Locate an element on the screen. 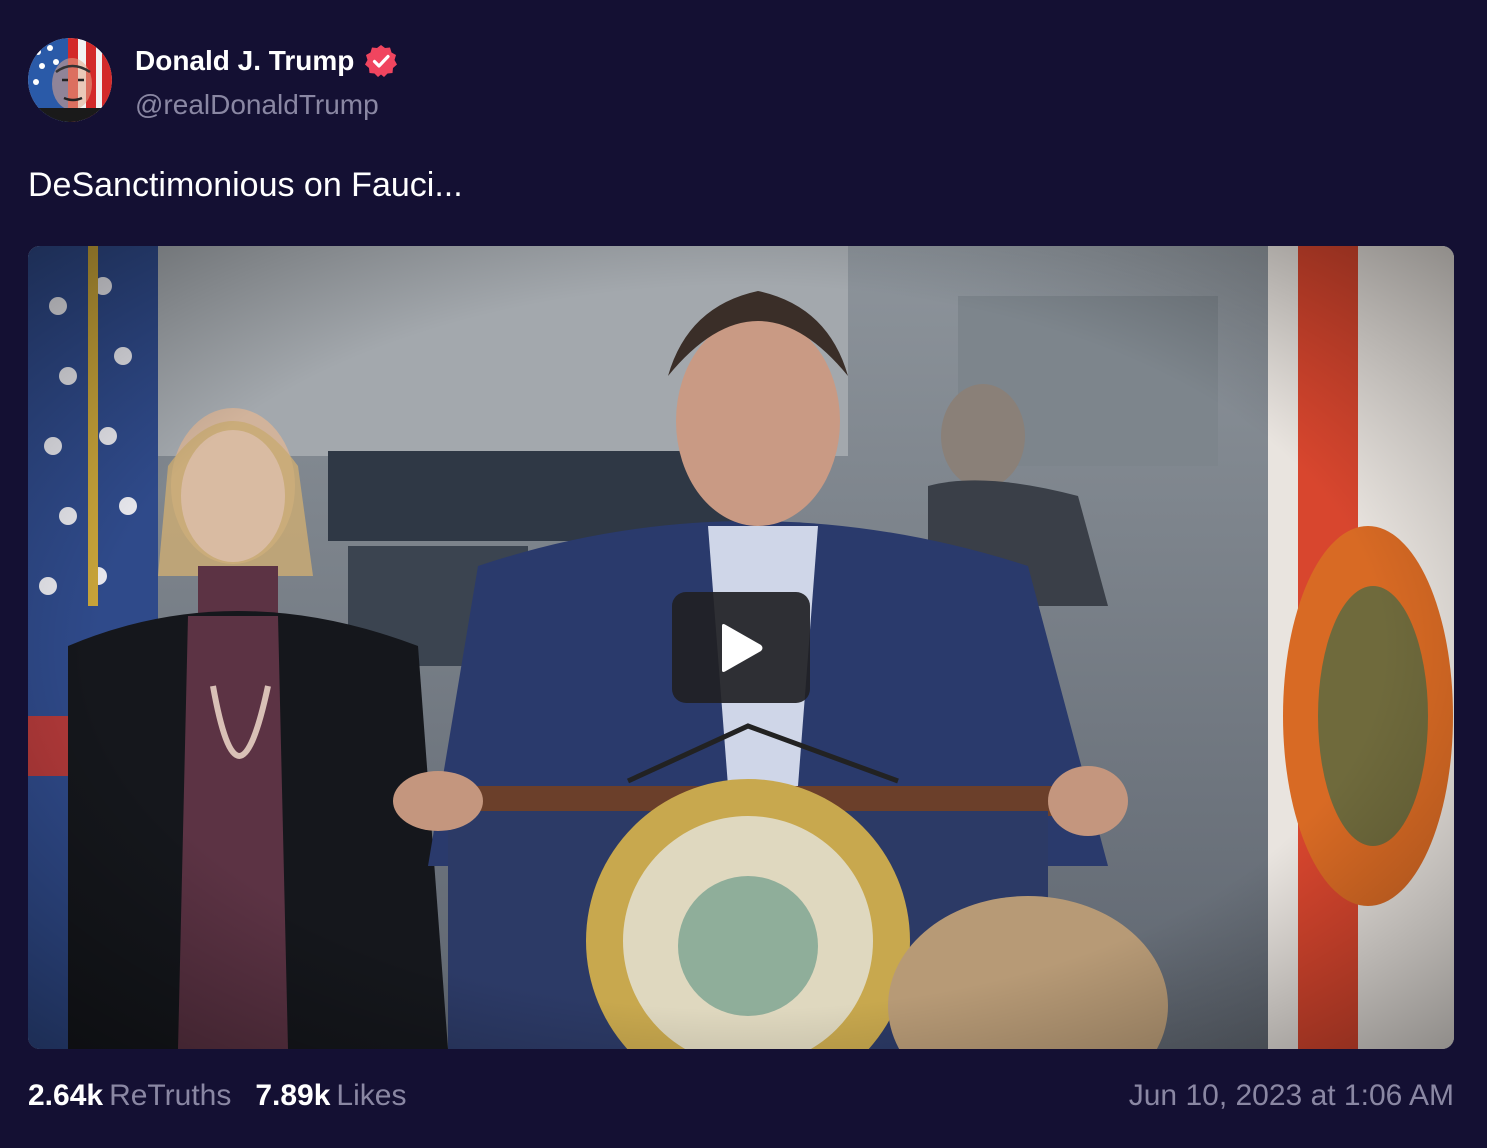 This screenshot has height=1148, width=1487. author-avatar is located at coordinates (70, 80).